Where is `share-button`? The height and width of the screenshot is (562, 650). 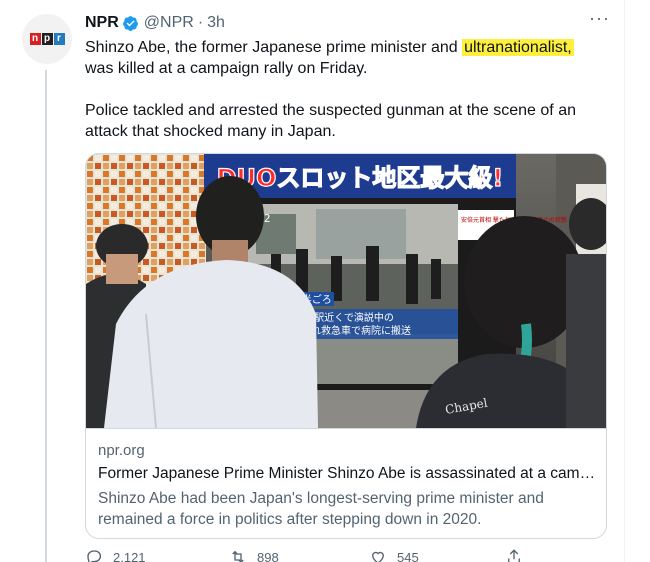 share-button is located at coordinates (514, 555).